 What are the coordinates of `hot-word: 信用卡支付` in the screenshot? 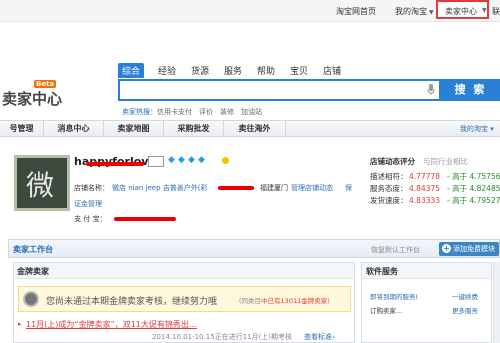 It's located at (174, 112).